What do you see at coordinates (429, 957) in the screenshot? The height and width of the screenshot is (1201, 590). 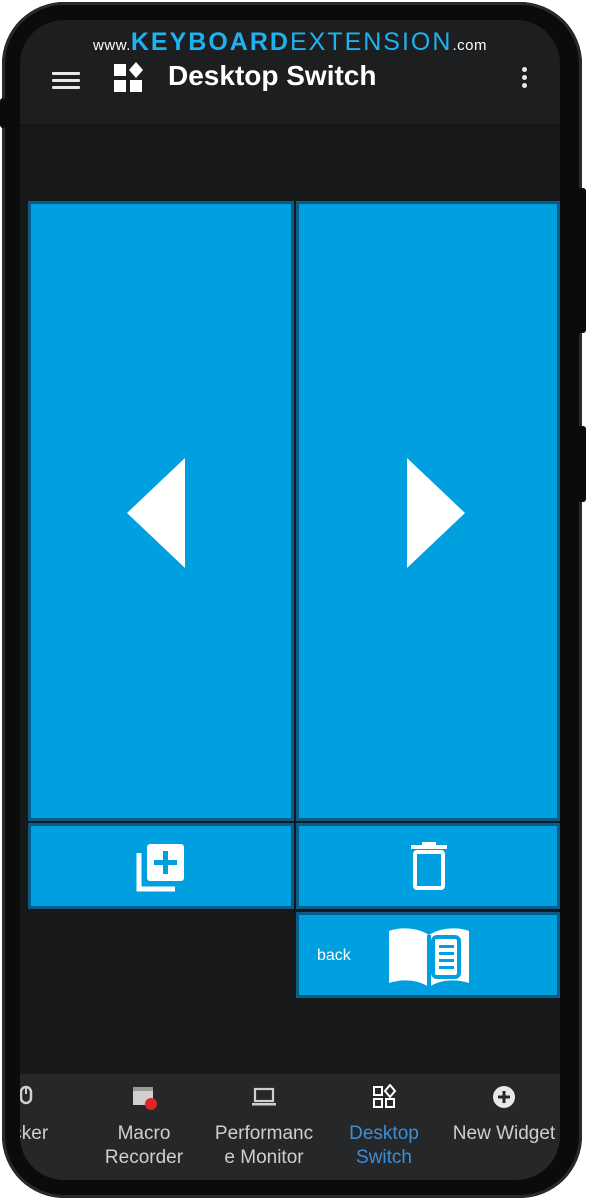 I see `open-book-icon` at bounding box center [429, 957].